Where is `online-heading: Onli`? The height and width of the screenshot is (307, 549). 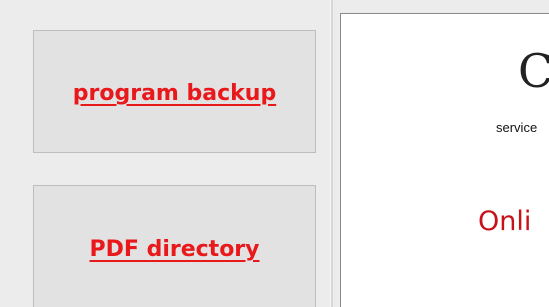 online-heading: Onli is located at coordinates (505, 221).